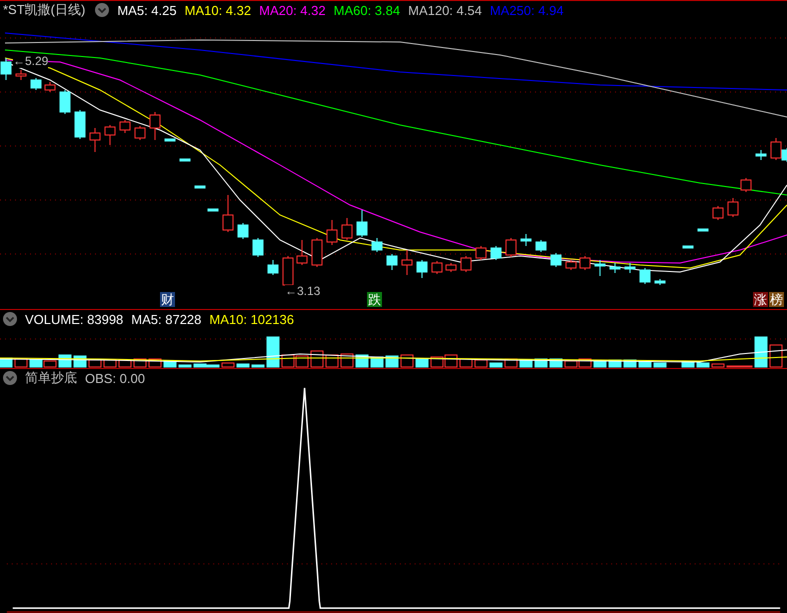  I want to click on indicator-value: MA5: 4.25, so click(147, 10).